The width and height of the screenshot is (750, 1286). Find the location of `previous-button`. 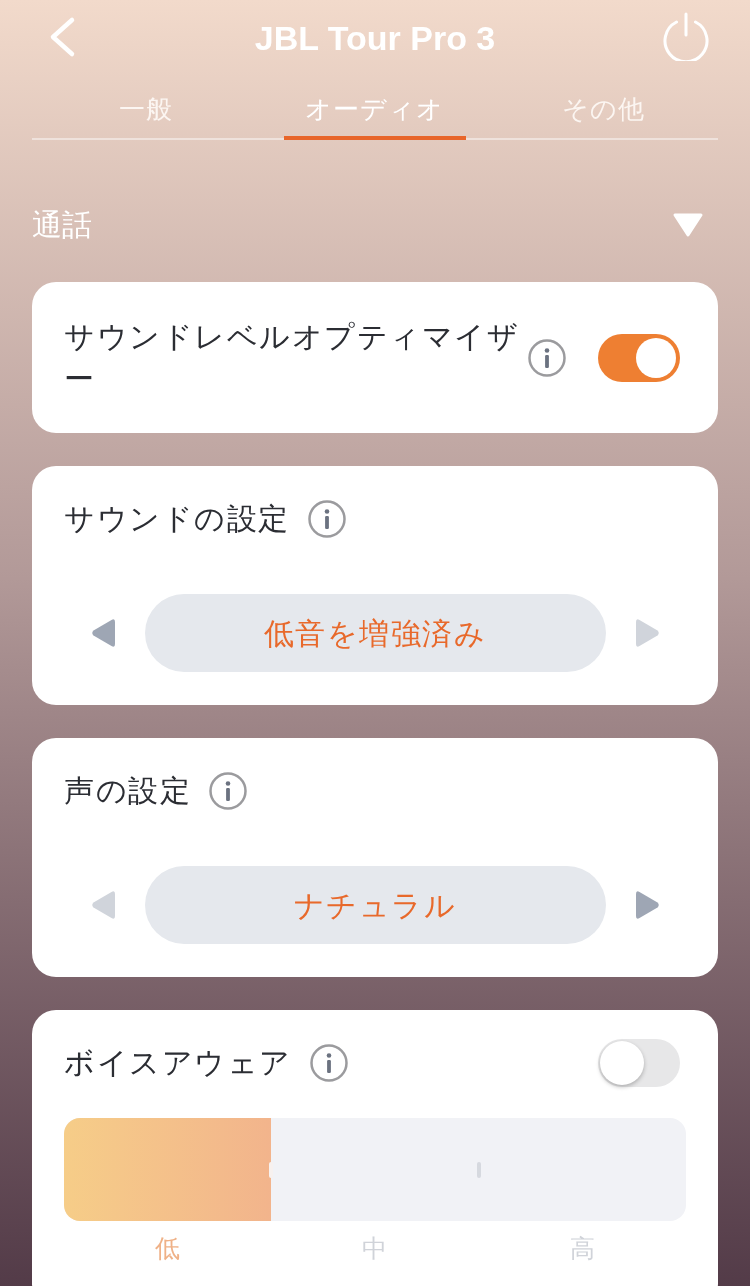

previous-button is located at coordinates (103, 633).